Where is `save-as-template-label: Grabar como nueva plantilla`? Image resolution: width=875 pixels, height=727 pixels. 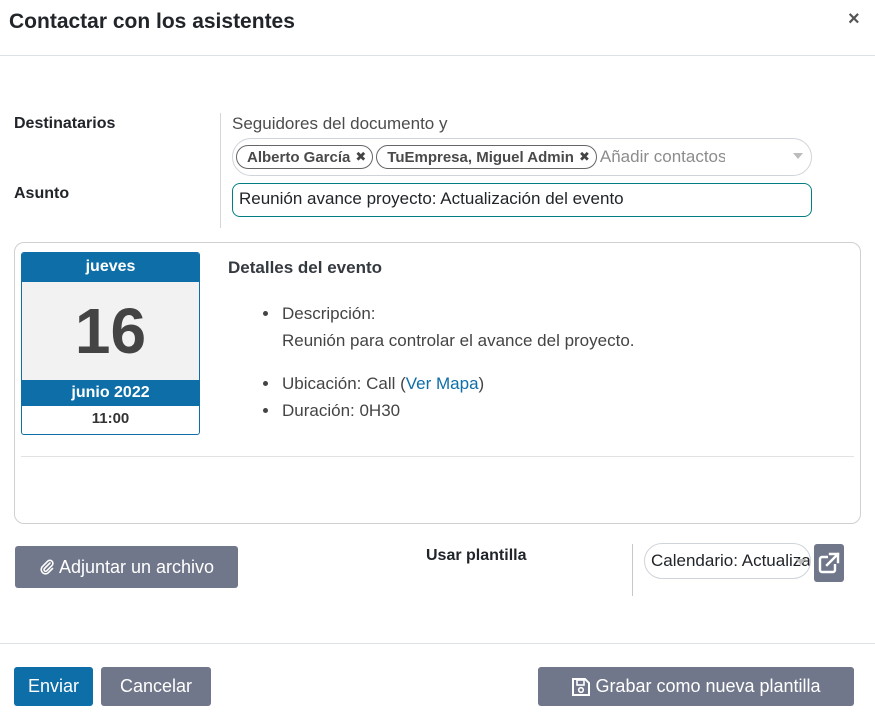 save-as-template-label: Grabar como nueva plantilla is located at coordinates (708, 686).